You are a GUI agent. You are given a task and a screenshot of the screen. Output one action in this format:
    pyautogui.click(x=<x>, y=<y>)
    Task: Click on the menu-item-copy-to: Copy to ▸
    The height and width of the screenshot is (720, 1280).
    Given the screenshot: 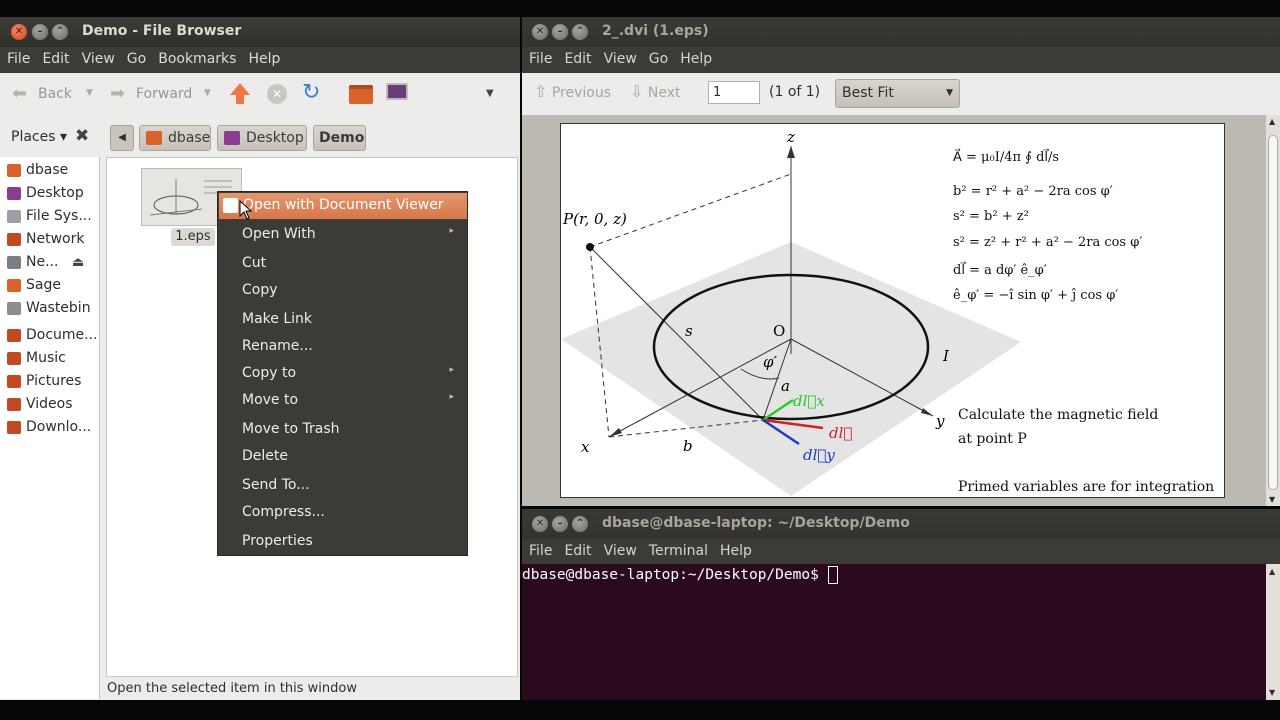 What is the action you would take?
    pyautogui.click(x=352, y=373)
    